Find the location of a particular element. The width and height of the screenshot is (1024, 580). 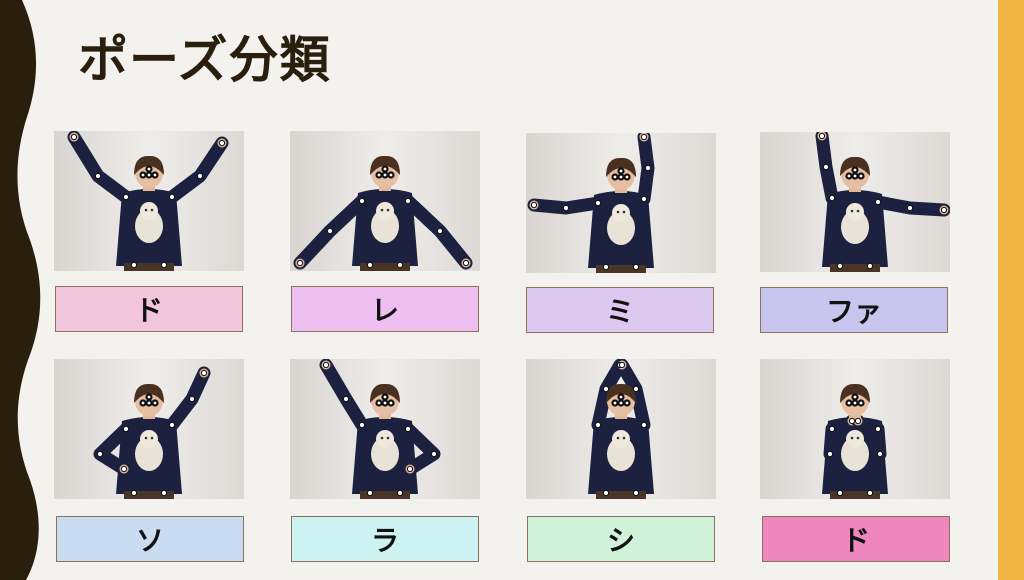

pose-label: ファ is located at coordinates (853, 311).